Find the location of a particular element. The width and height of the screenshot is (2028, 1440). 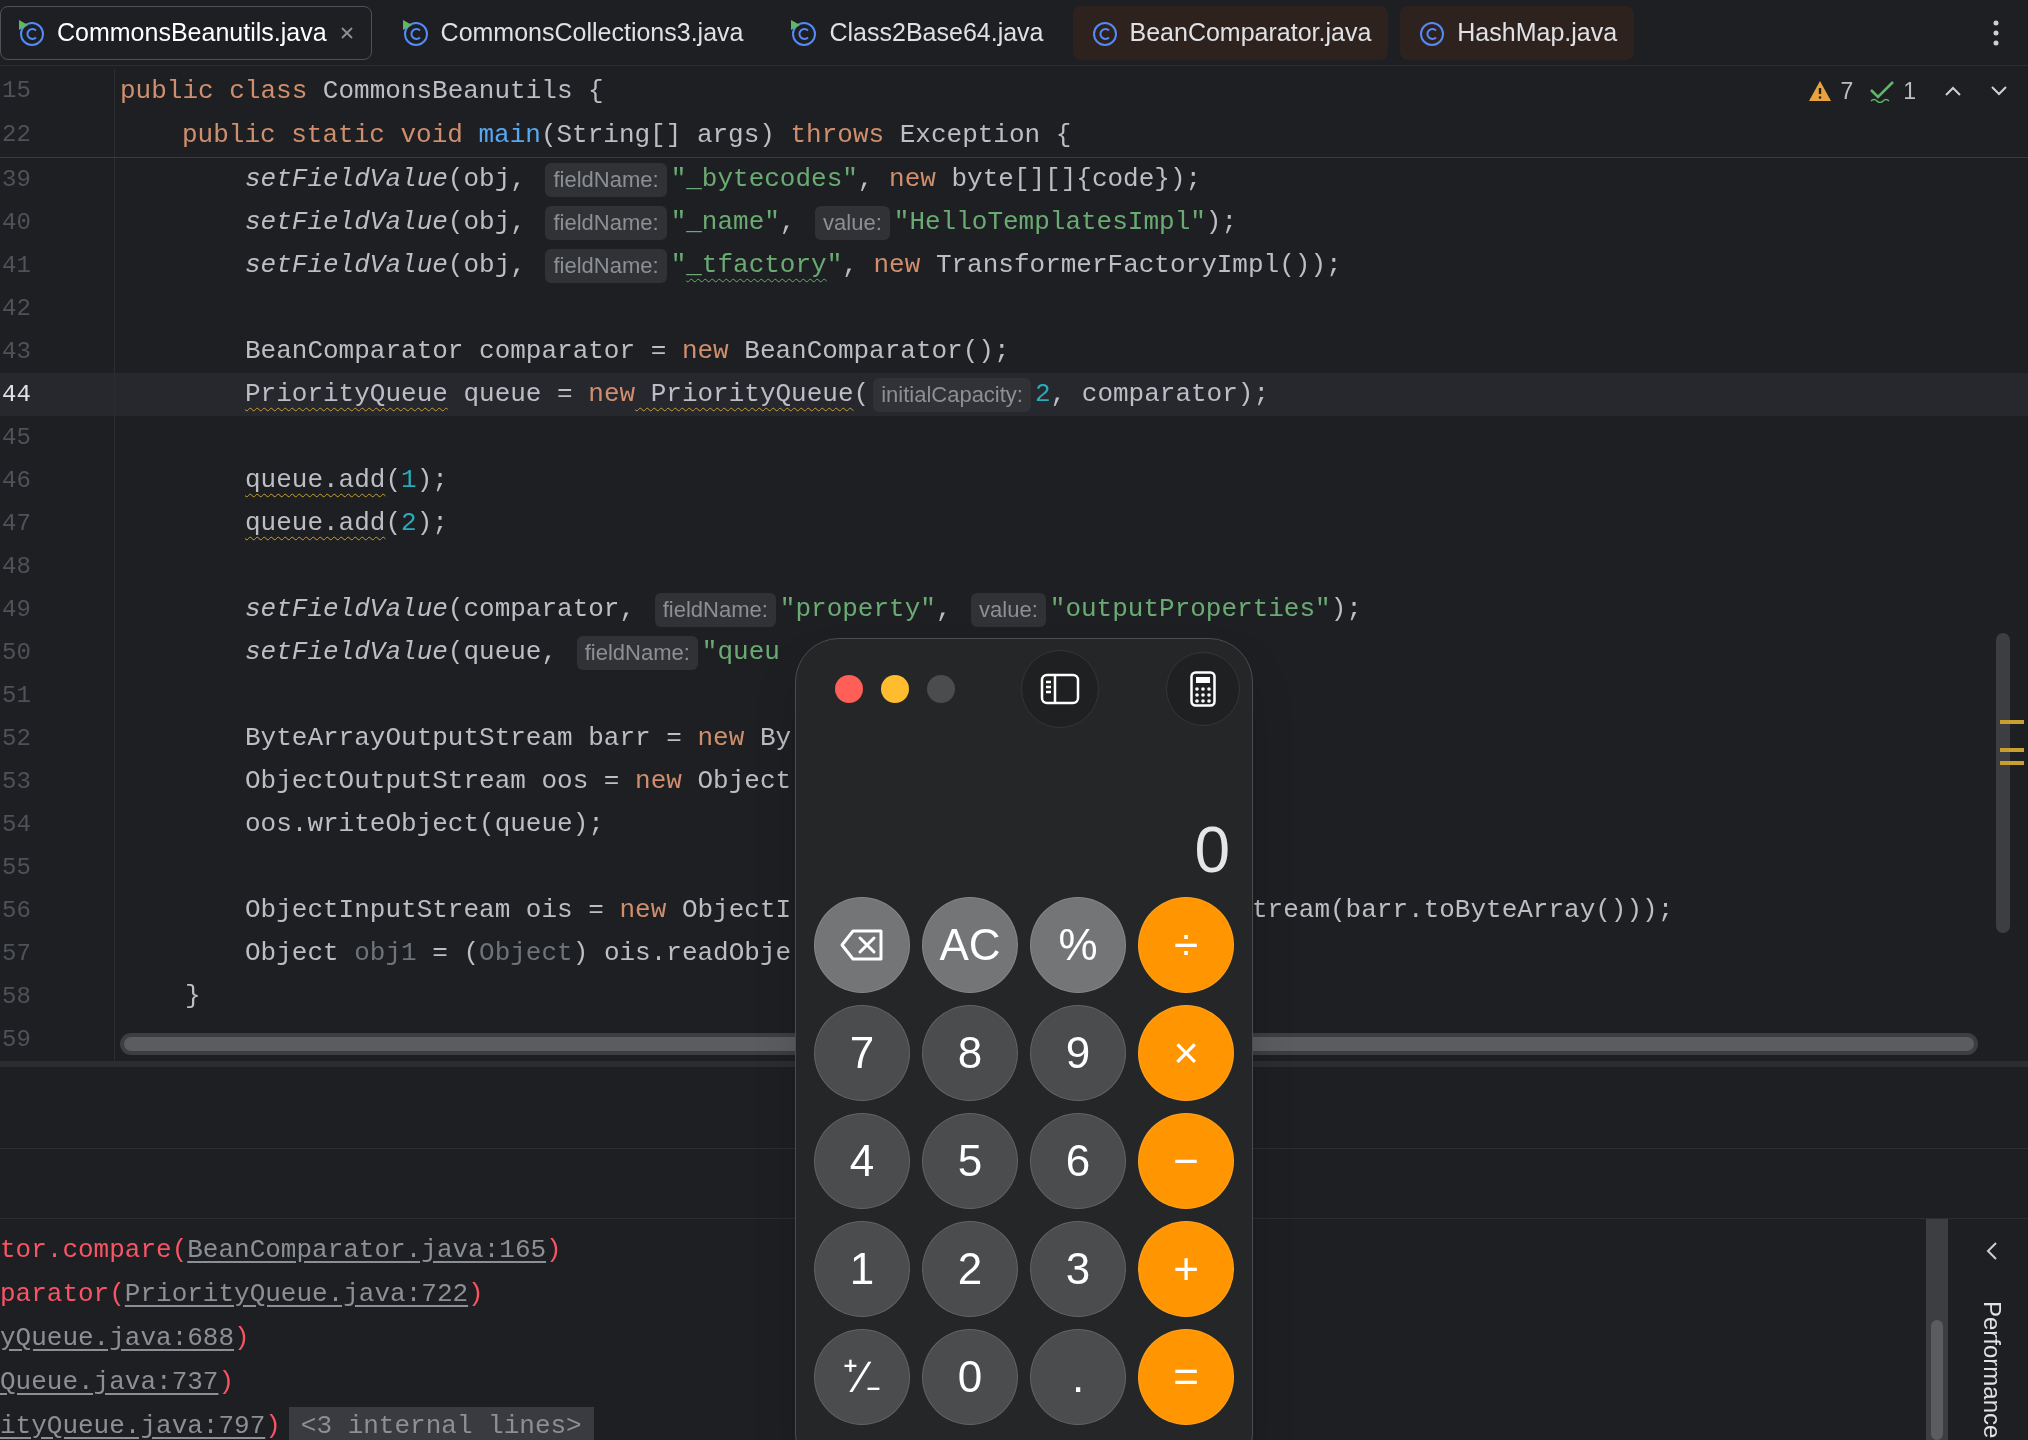

code-text: _tfactory is located at coordinates (756, 265).